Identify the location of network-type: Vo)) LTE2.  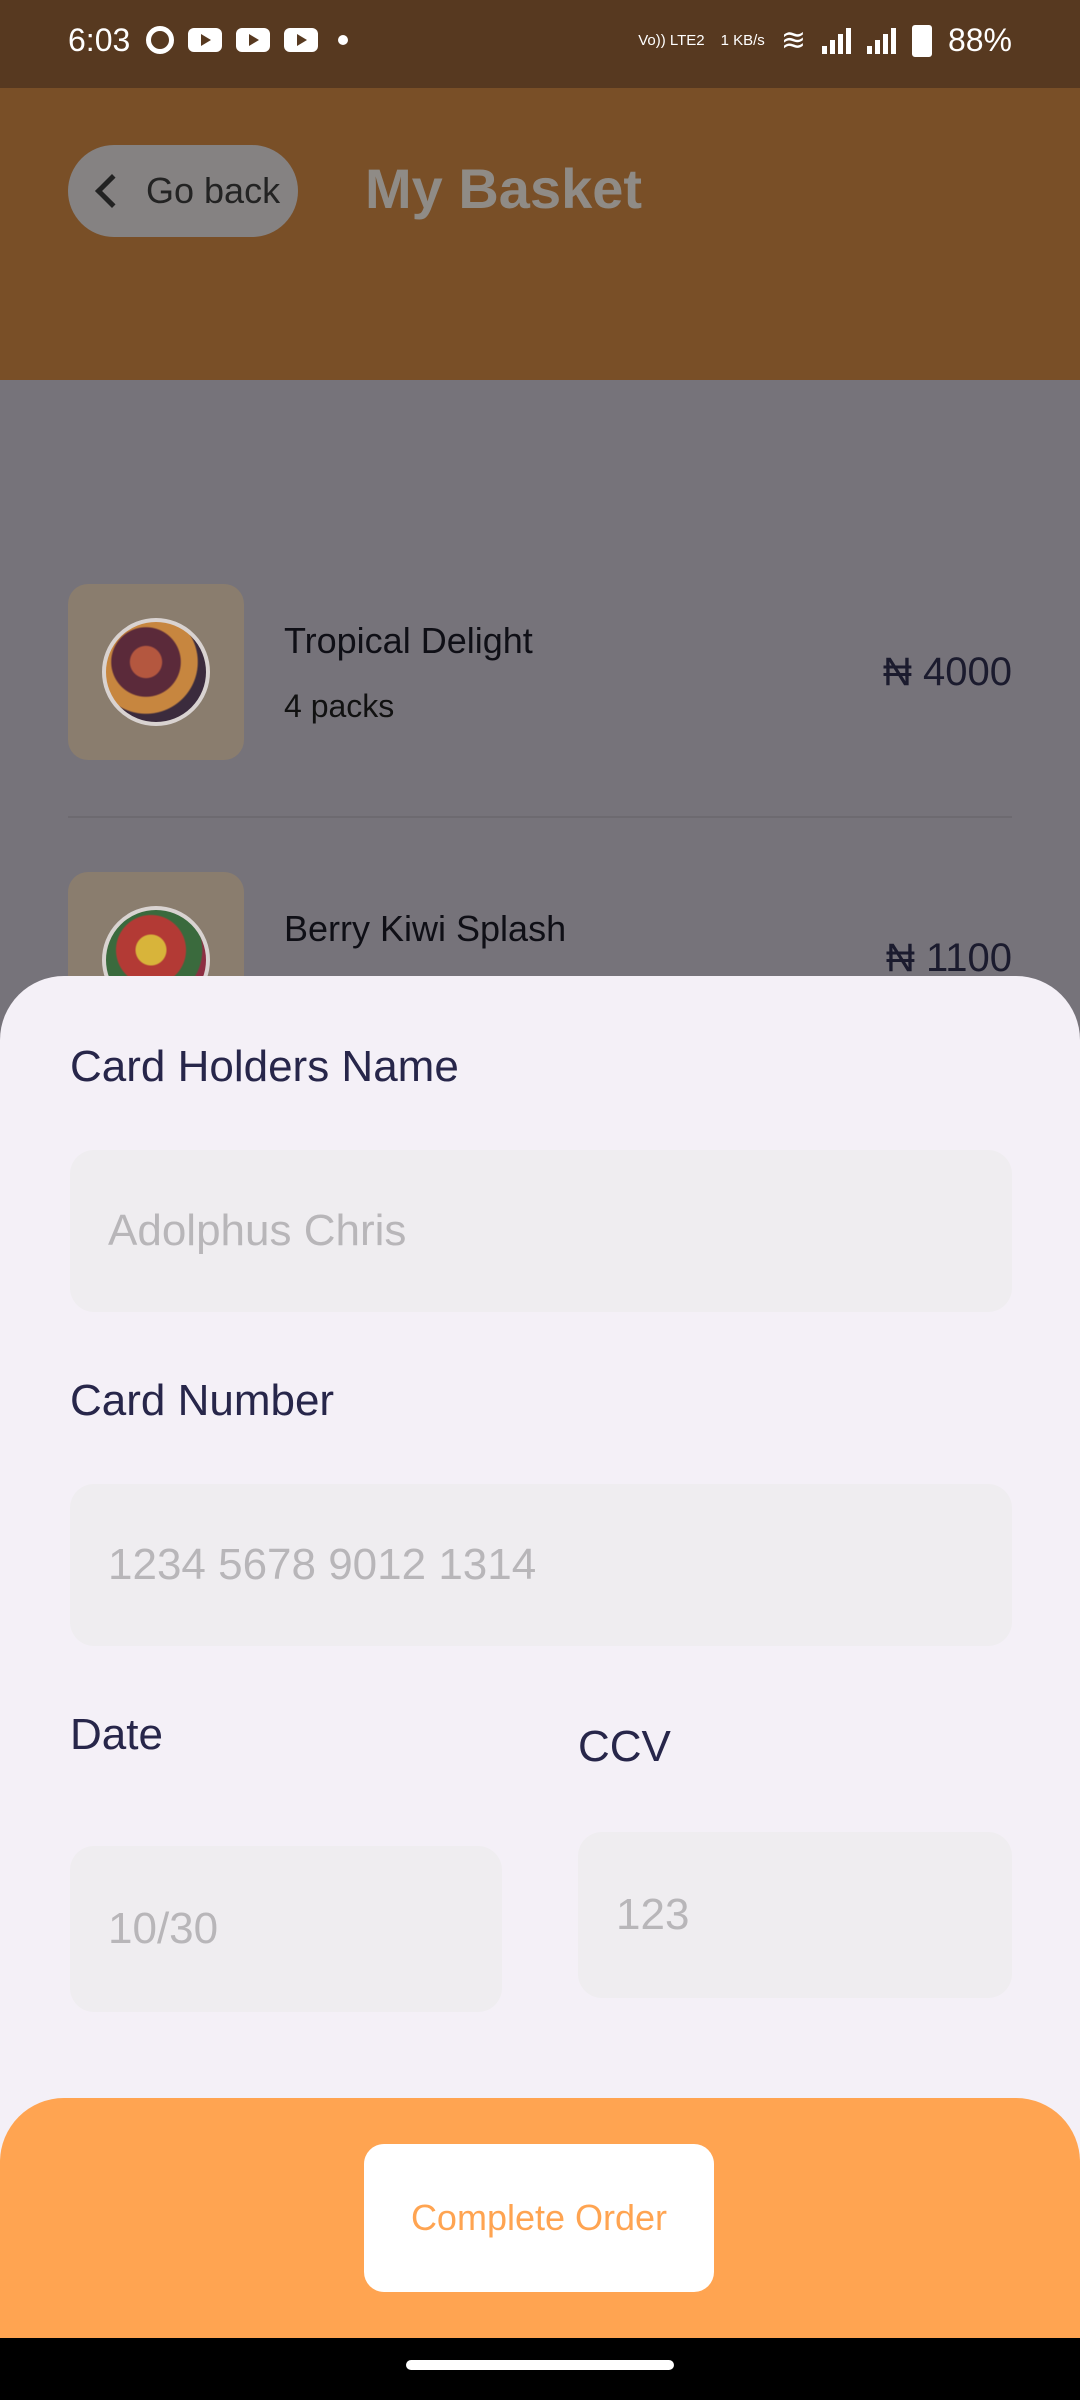
(671, 40).